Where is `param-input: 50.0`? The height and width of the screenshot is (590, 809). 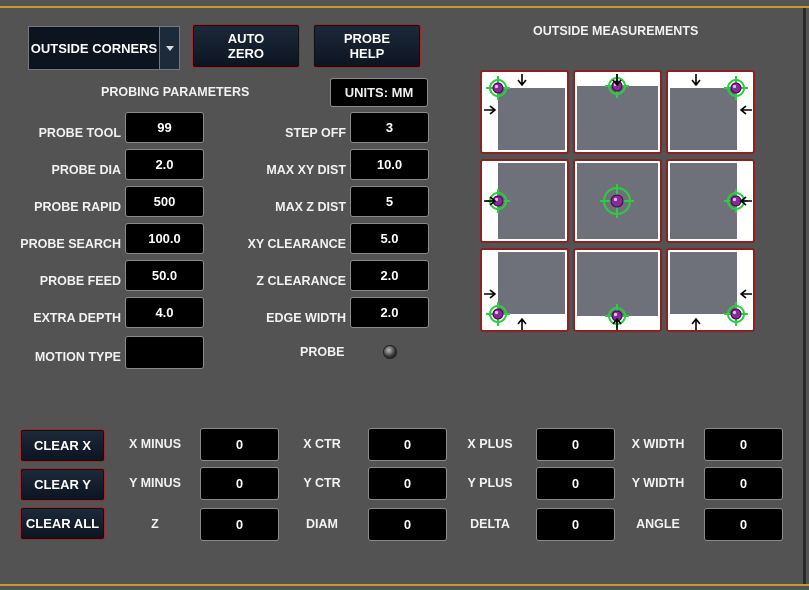
param-input: 50.0 is located at coordinates (164, 275).